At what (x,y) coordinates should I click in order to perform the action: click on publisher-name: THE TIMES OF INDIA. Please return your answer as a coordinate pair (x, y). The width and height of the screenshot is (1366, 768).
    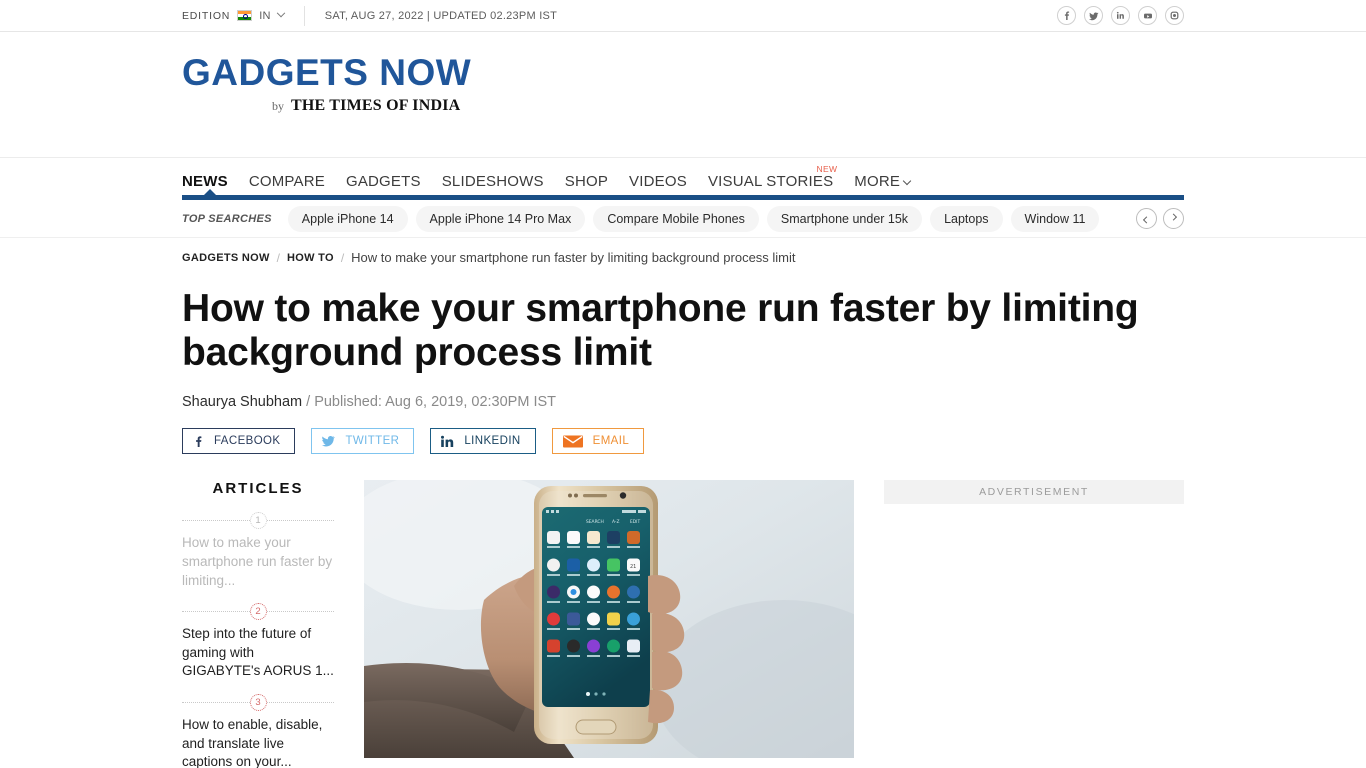
    Looking at the image, I should click on (376, 105).